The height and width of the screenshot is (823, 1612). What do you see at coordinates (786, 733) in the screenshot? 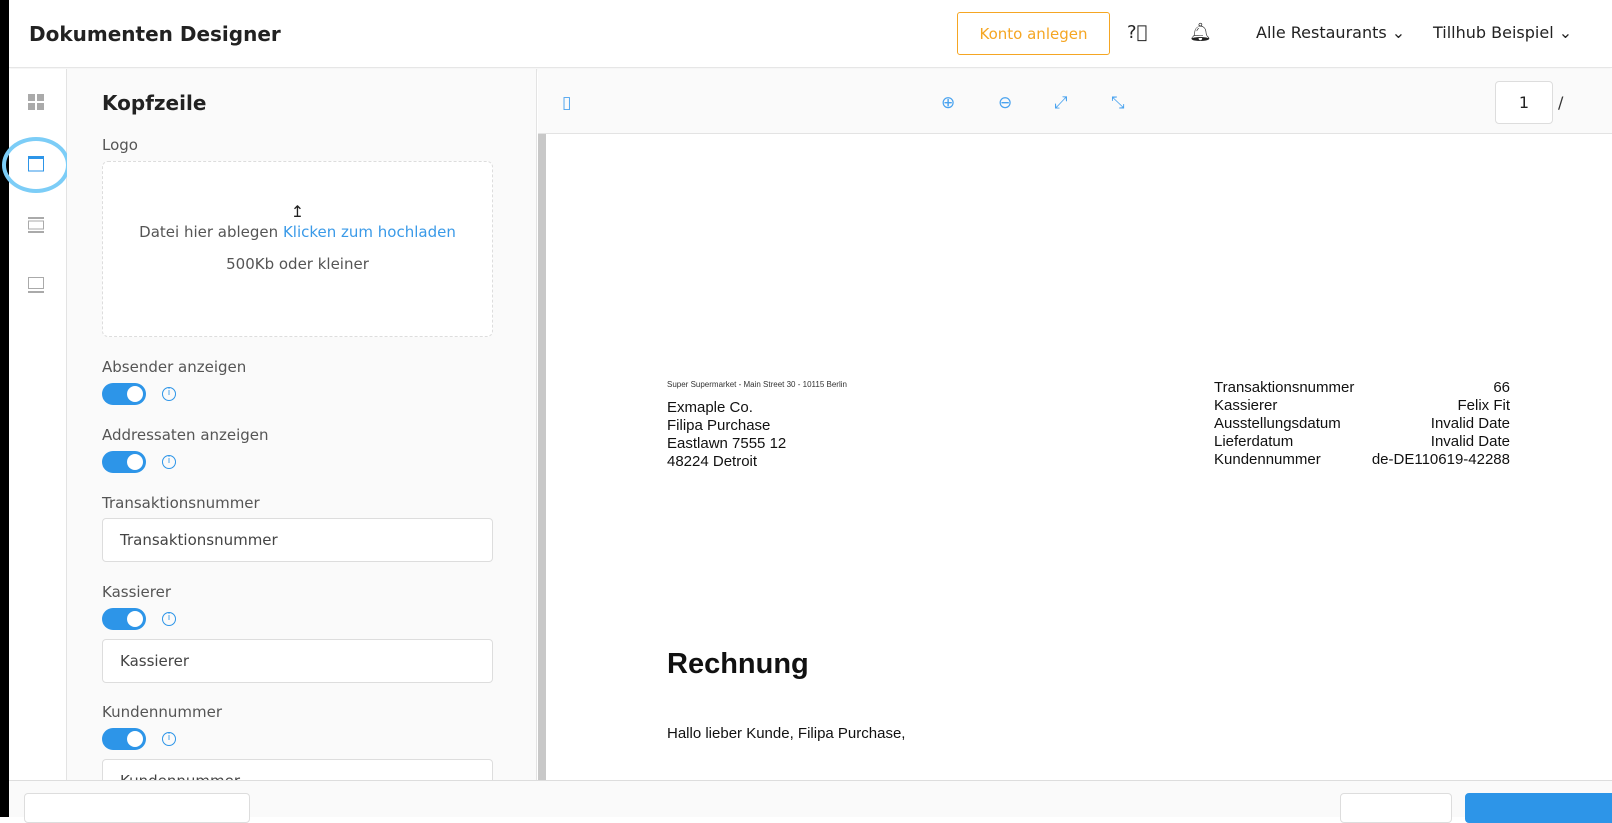
I see `greeting: Hallo lieber Kunde, Filipa Purchase,` at bounding box center [786, 733].